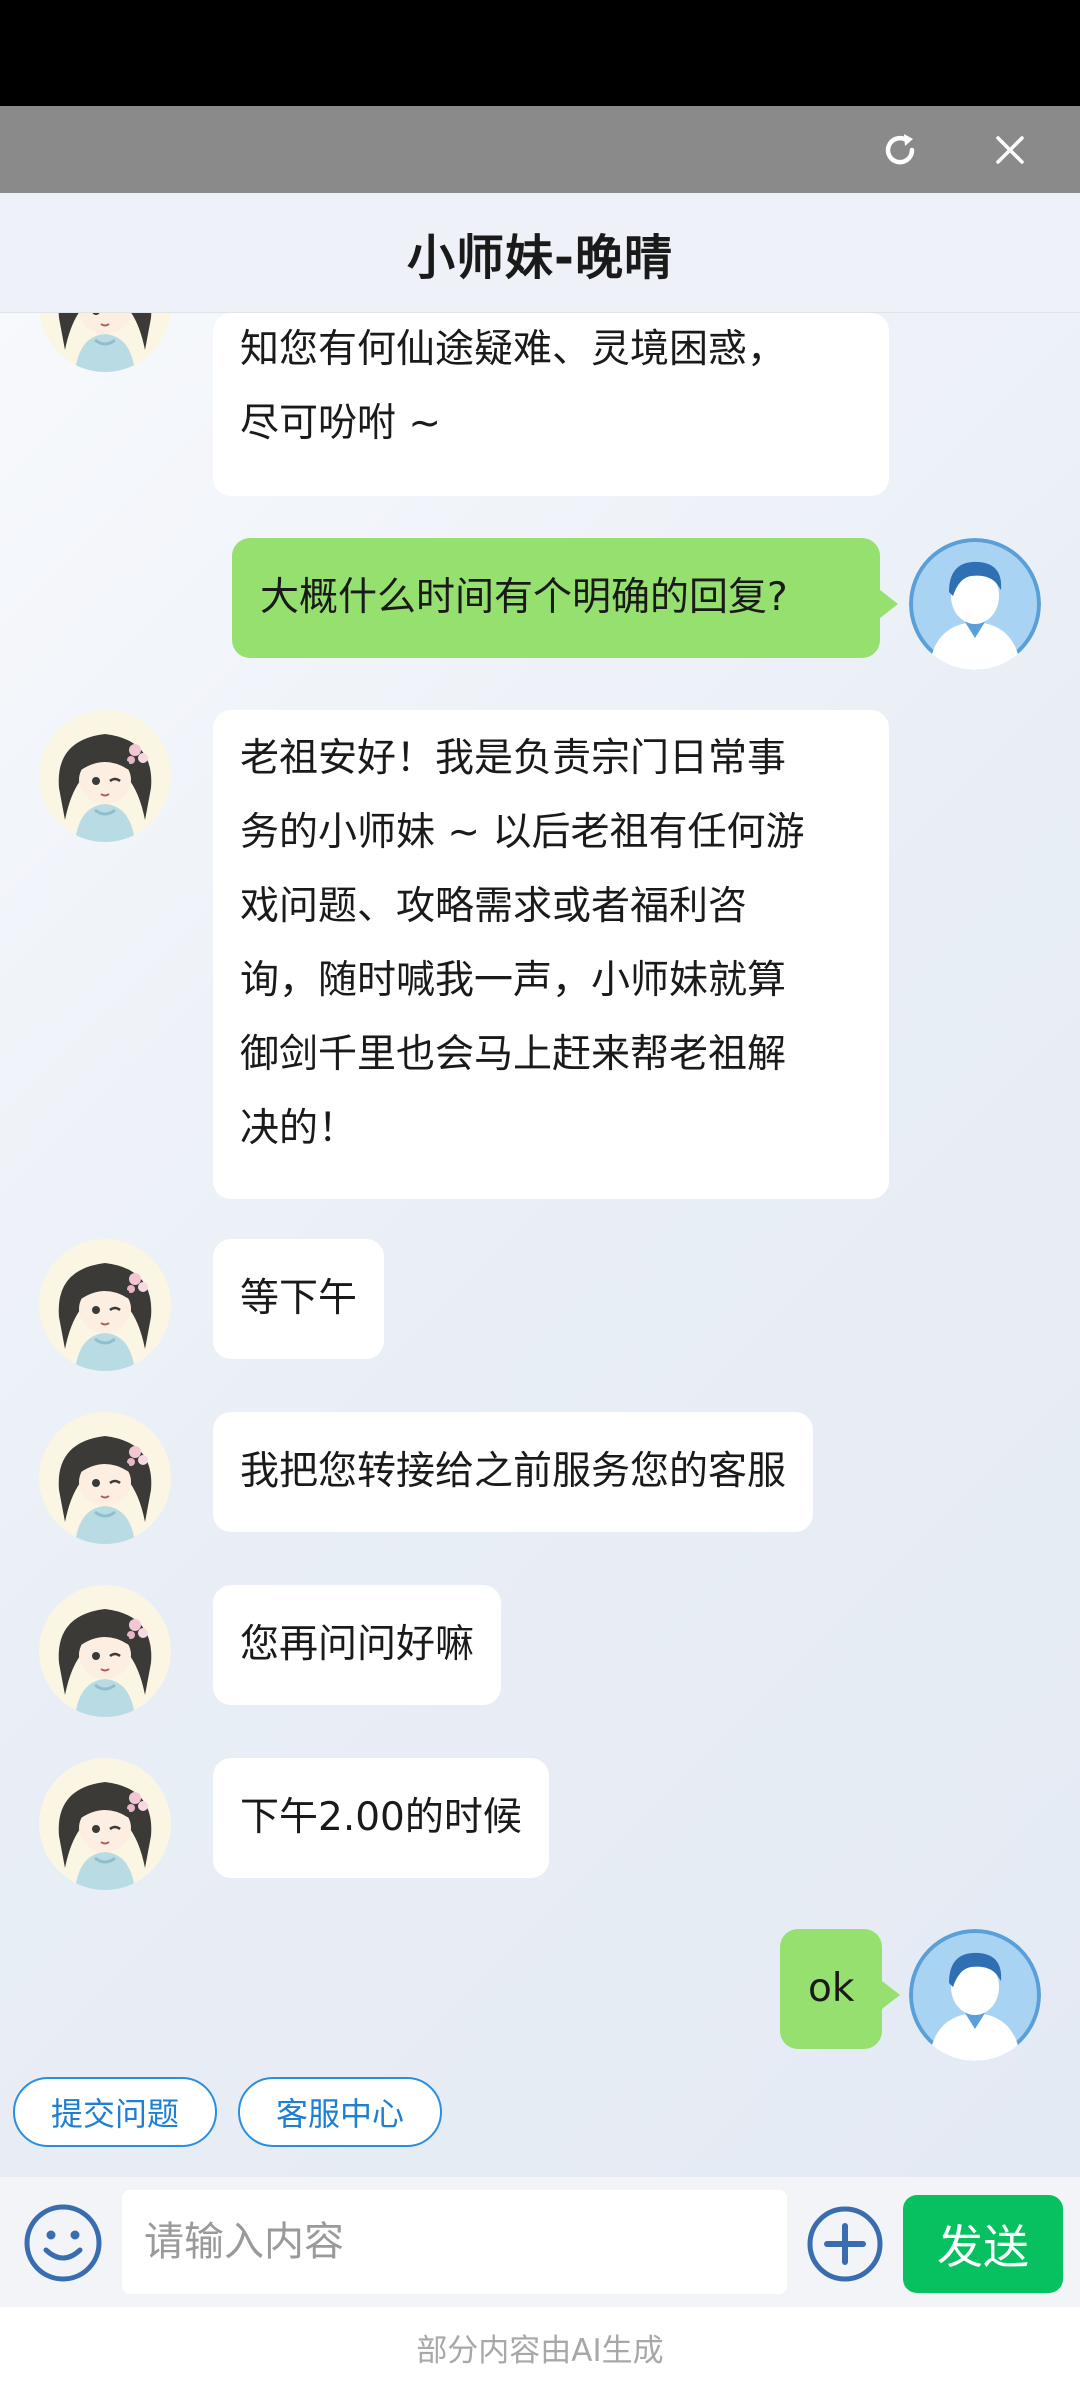 The image size is (1080, 2387). Describe the element at coordinates (513, 758) in the screenshot. I see `message-line: 老祖安好！我是负责宗门日常事` at that location.